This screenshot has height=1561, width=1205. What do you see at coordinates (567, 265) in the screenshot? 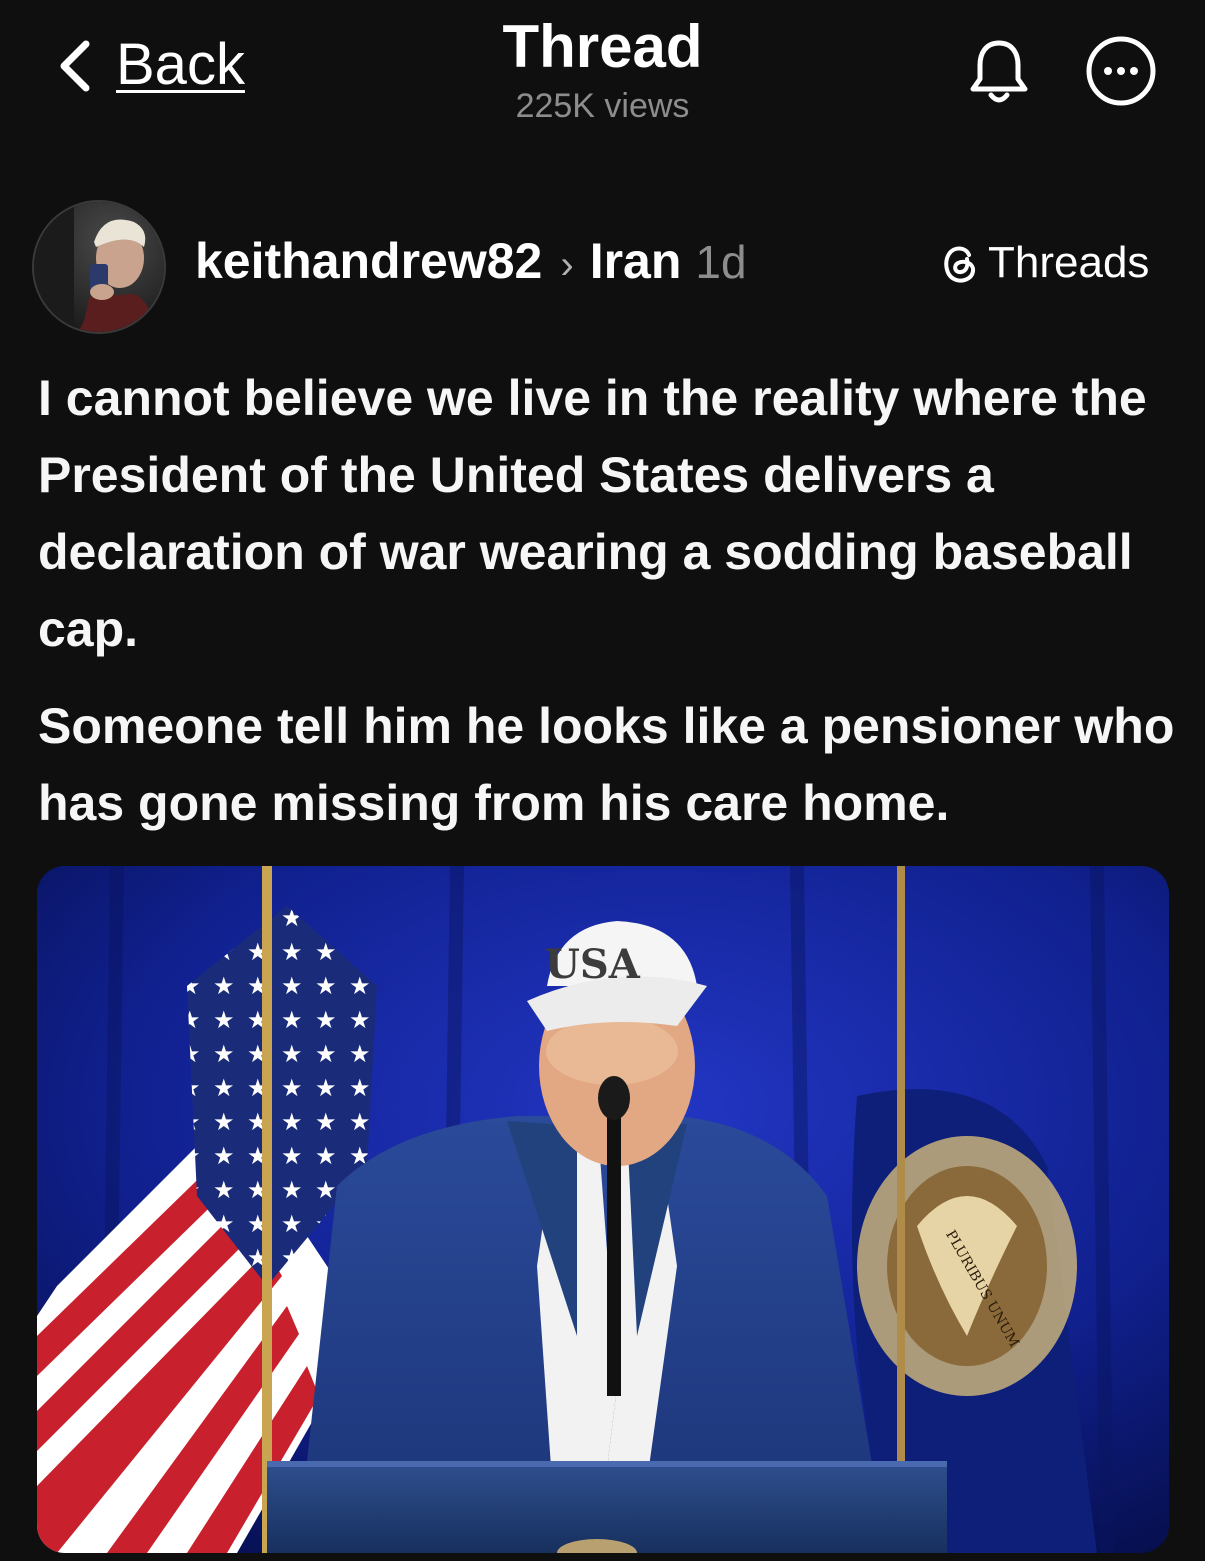
I see `chevron-right-icon: ›` at bounding box center [567, 265].